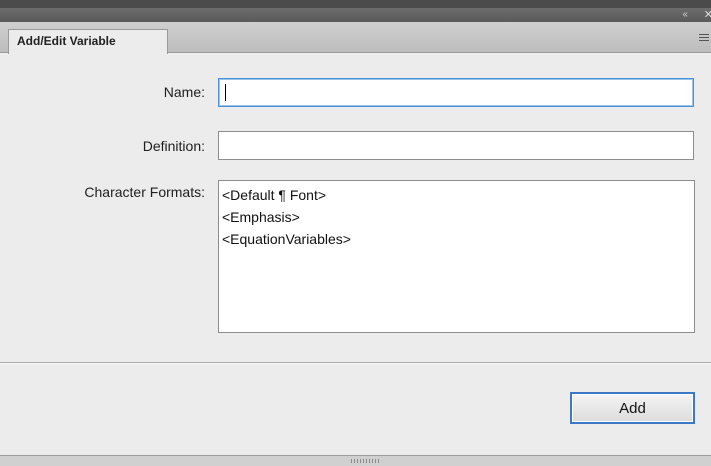 The height and width of the screenshot is (466, 711). I want to click on list-item: <EquationVariables>, so click(456, 239).